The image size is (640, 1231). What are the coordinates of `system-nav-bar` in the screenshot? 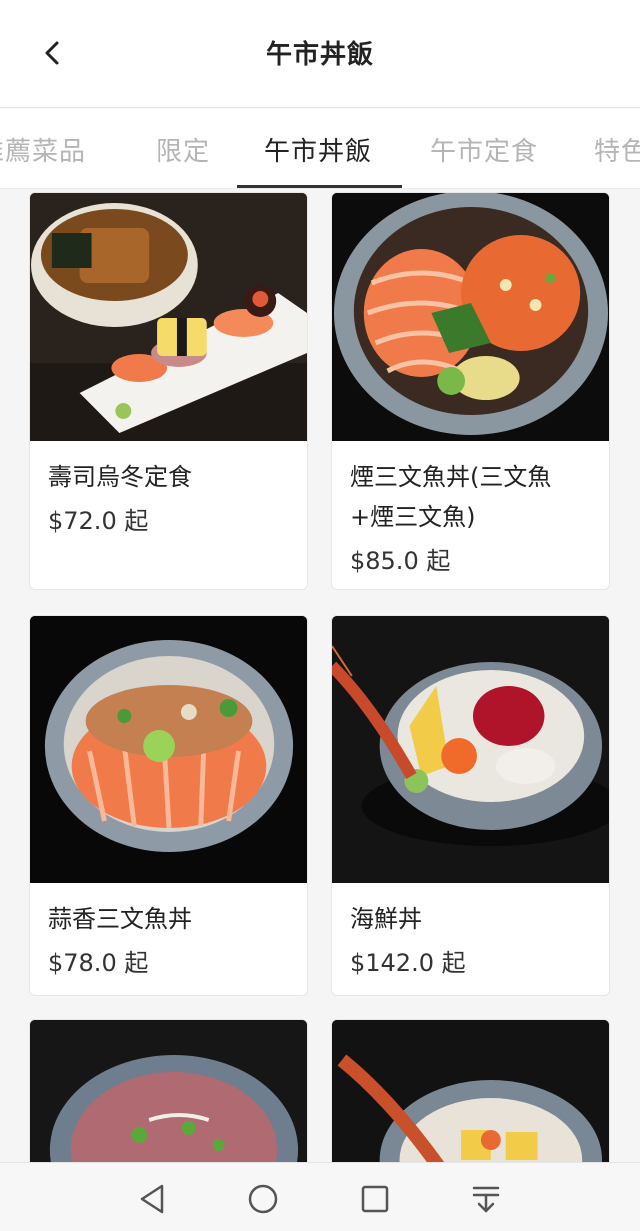 It's located at (320, 1196).